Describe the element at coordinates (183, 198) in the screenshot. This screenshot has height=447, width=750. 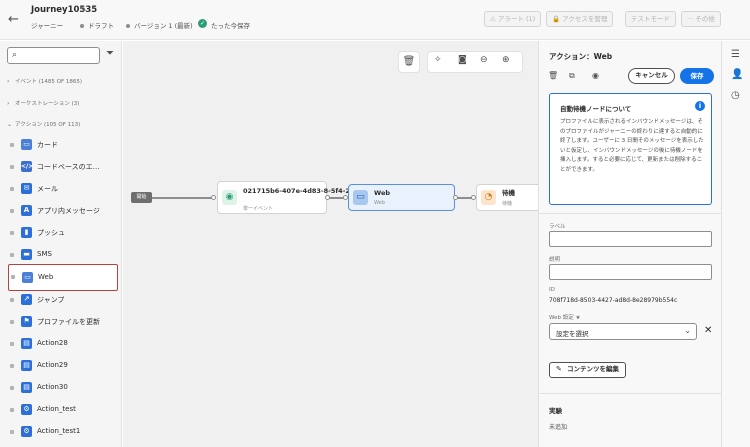
I see `connector-line` at that location.